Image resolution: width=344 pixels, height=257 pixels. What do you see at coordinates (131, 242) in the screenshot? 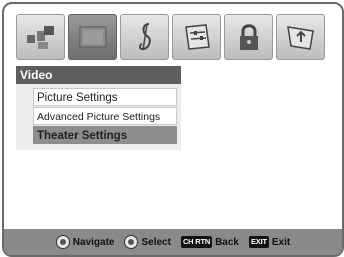
I see `select-button-icon` at bounding box center [131, 242].